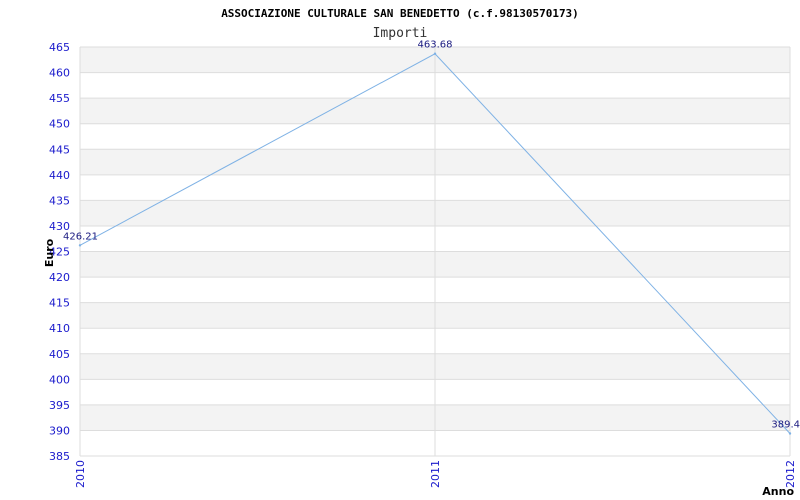  Describe the element at coordinates (59, 354) in the screenshot. I see `y-tick-label: 405` at that location.